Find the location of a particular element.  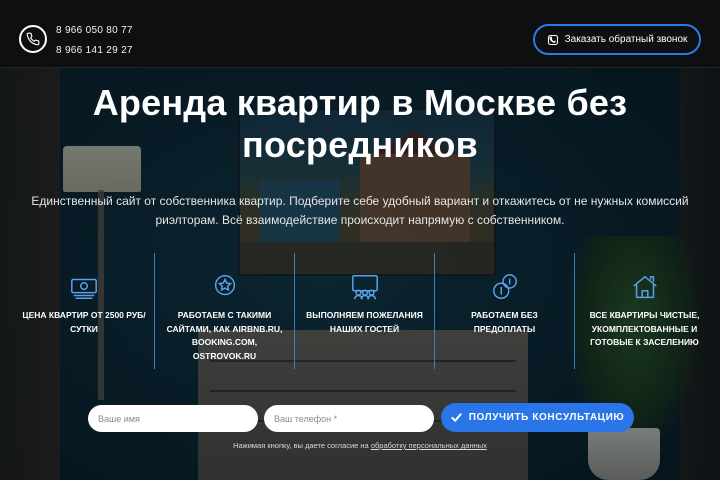

star-badge-icon is located at coordinates (225, 287).